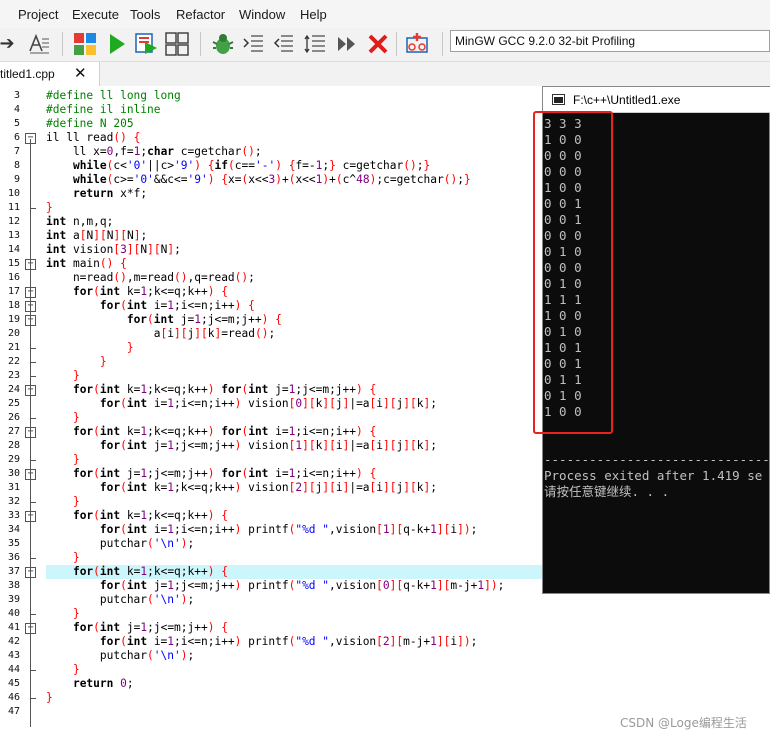  I want to click on line-number: 18, so click(13, 305).